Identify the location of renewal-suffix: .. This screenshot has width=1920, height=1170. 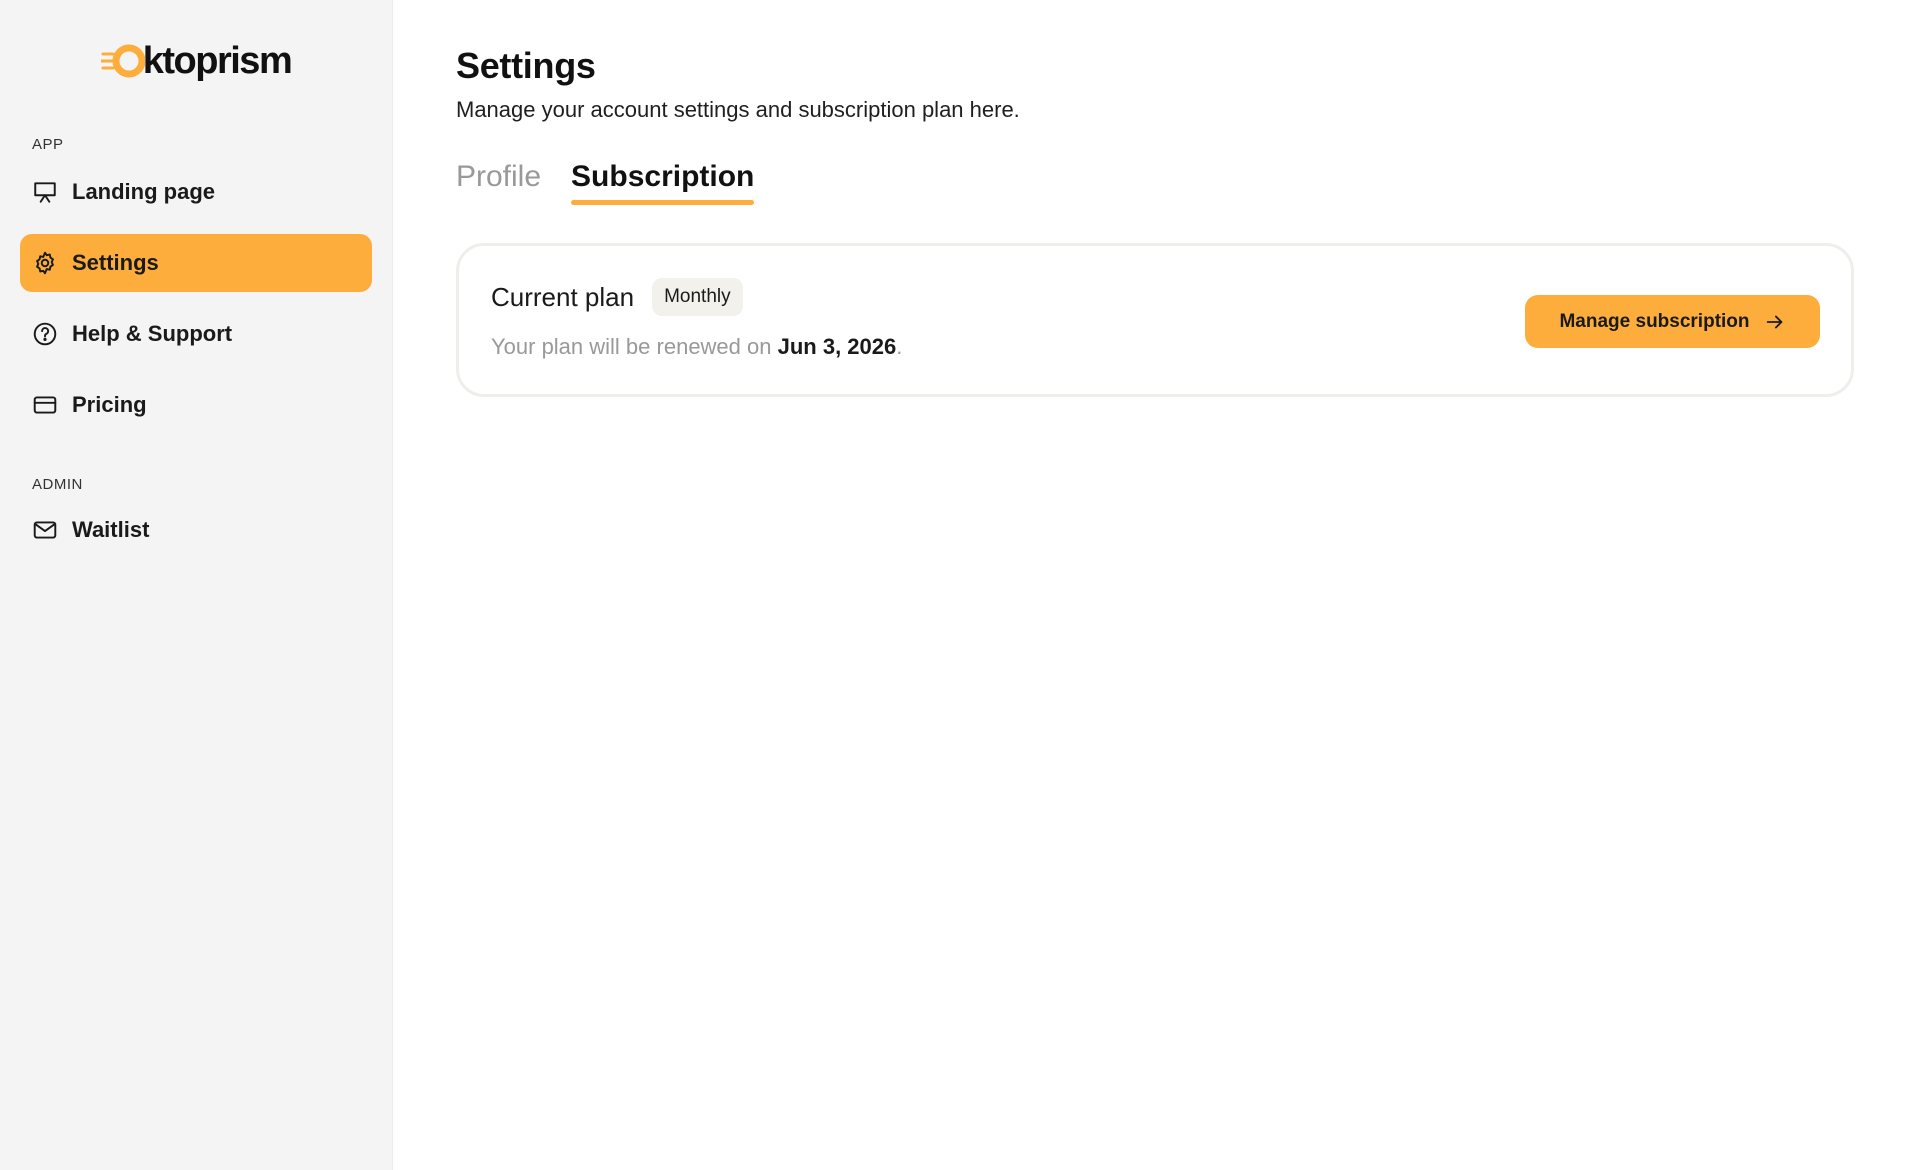
(899, 346).